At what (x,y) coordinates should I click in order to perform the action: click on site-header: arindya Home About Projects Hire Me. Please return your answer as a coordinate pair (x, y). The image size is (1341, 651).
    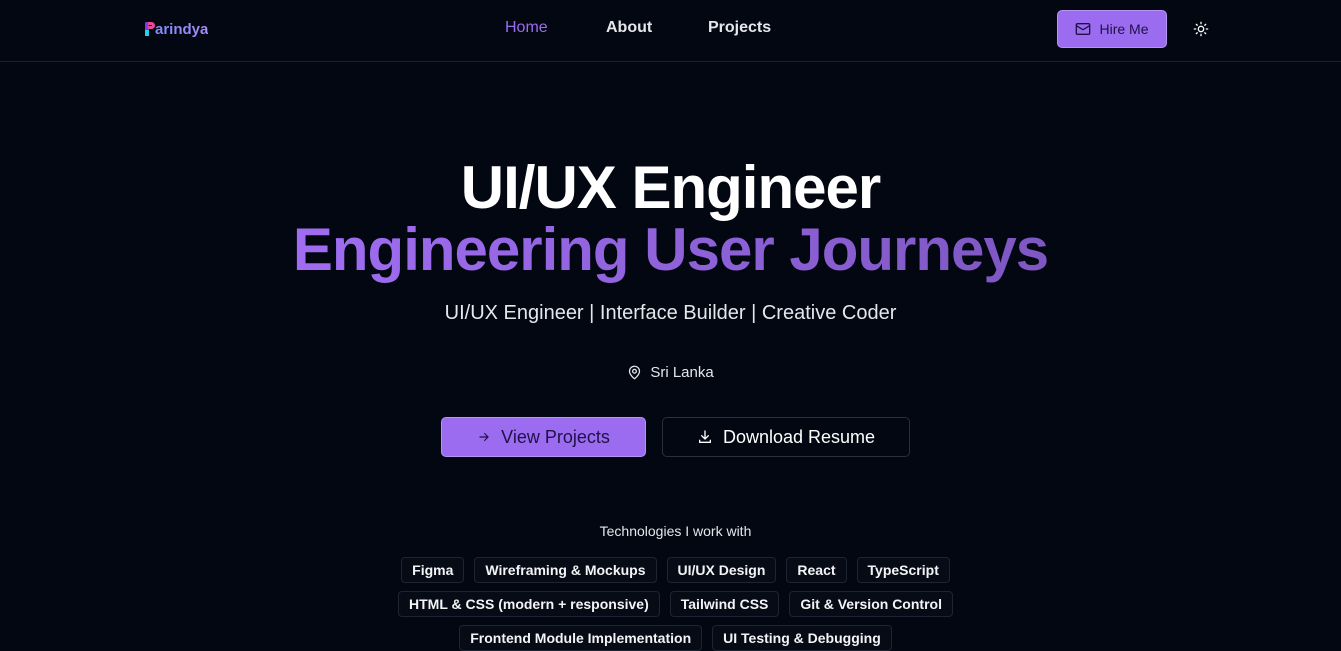
    Looking at the image, I should click on (670, 31).